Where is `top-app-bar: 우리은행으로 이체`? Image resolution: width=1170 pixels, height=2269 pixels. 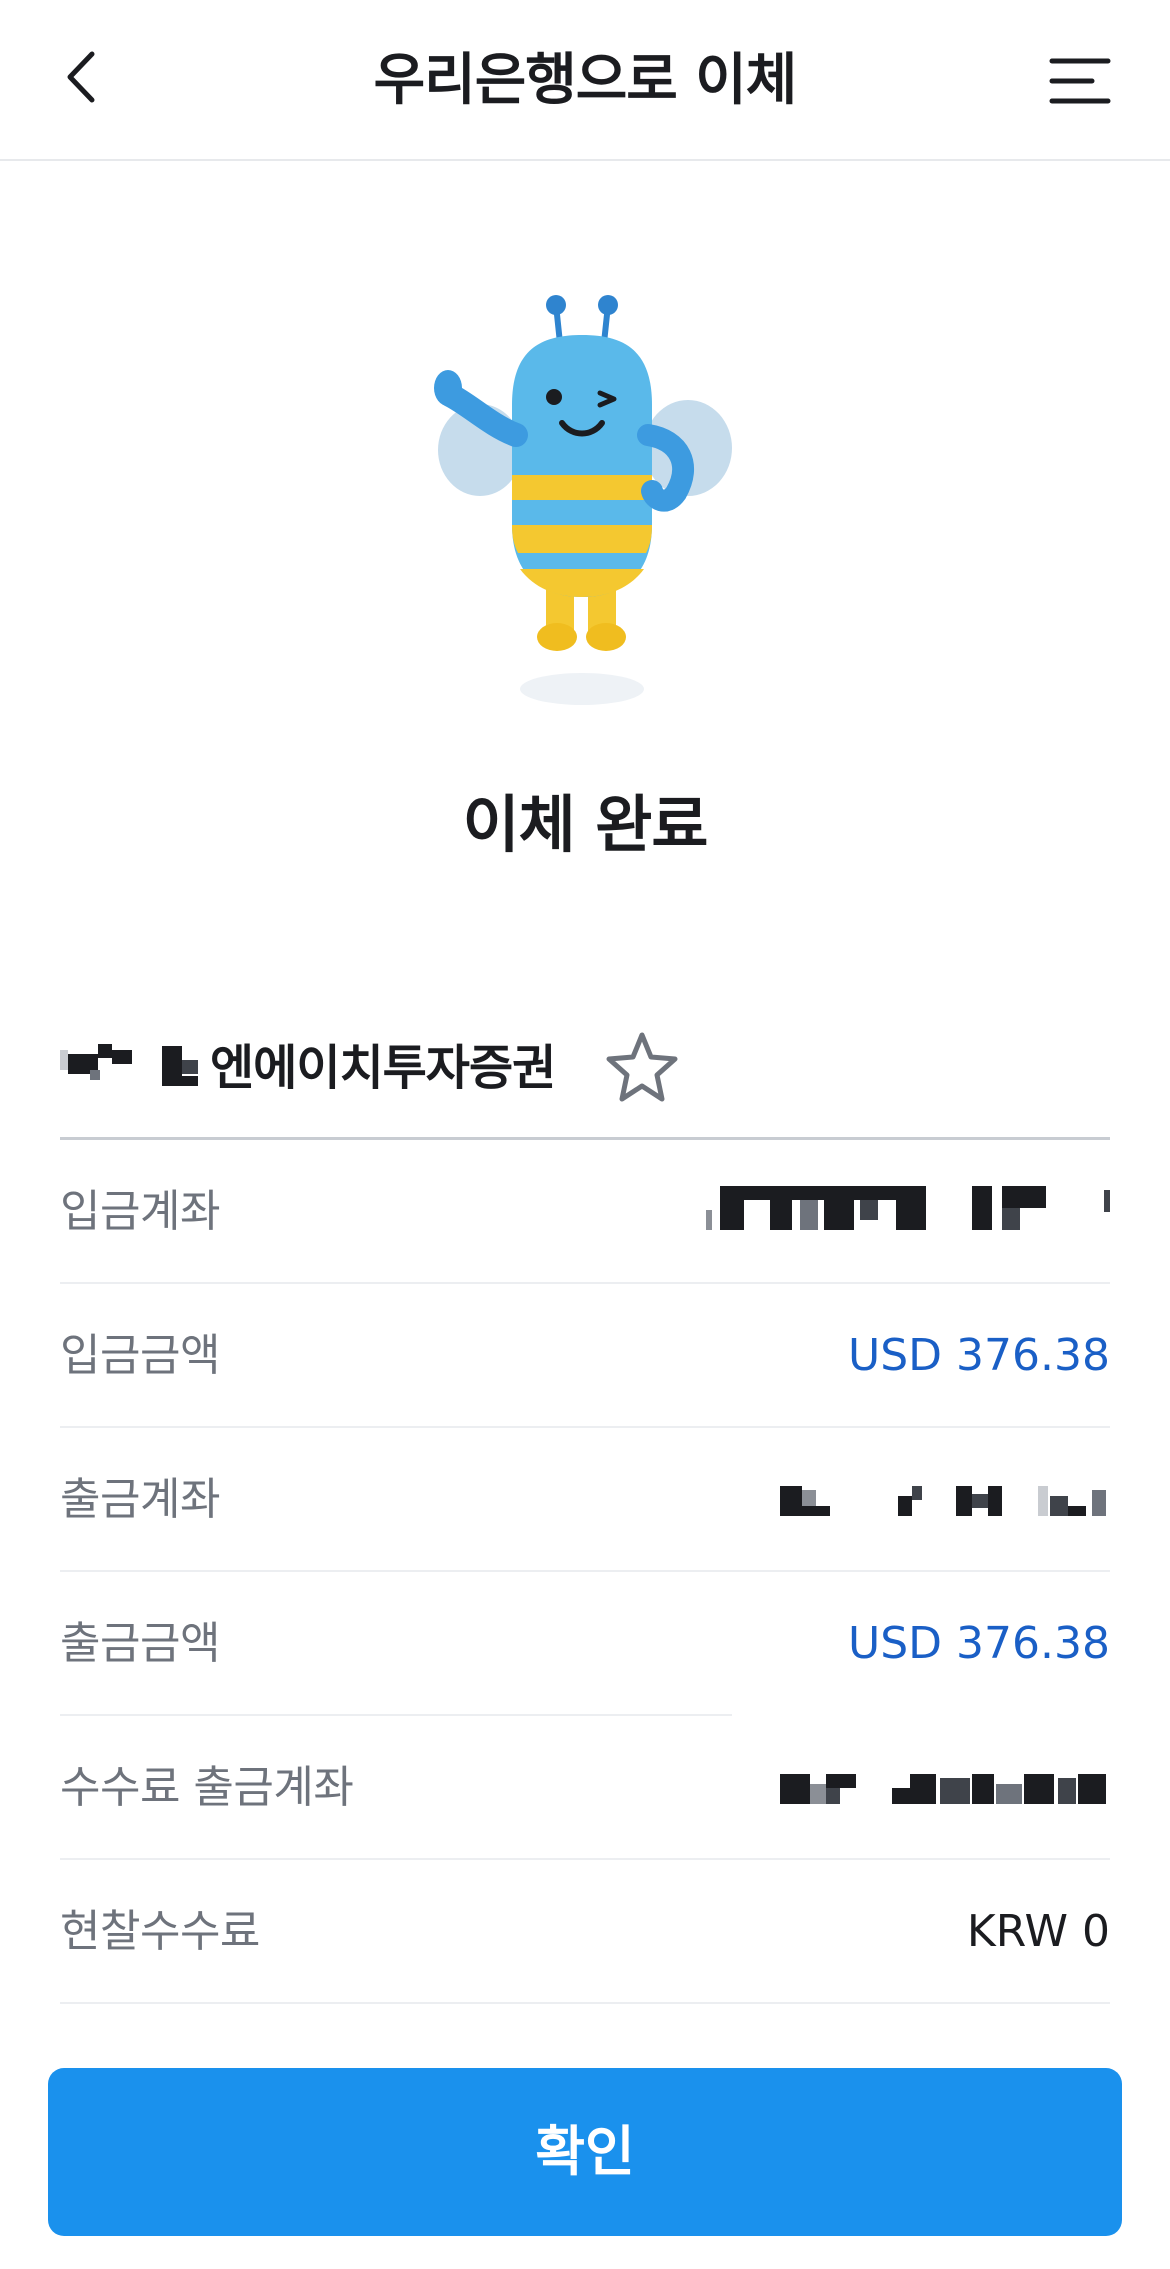
top-app-bar: 우리은행으로 이체 is located at coordinates (585, 80).